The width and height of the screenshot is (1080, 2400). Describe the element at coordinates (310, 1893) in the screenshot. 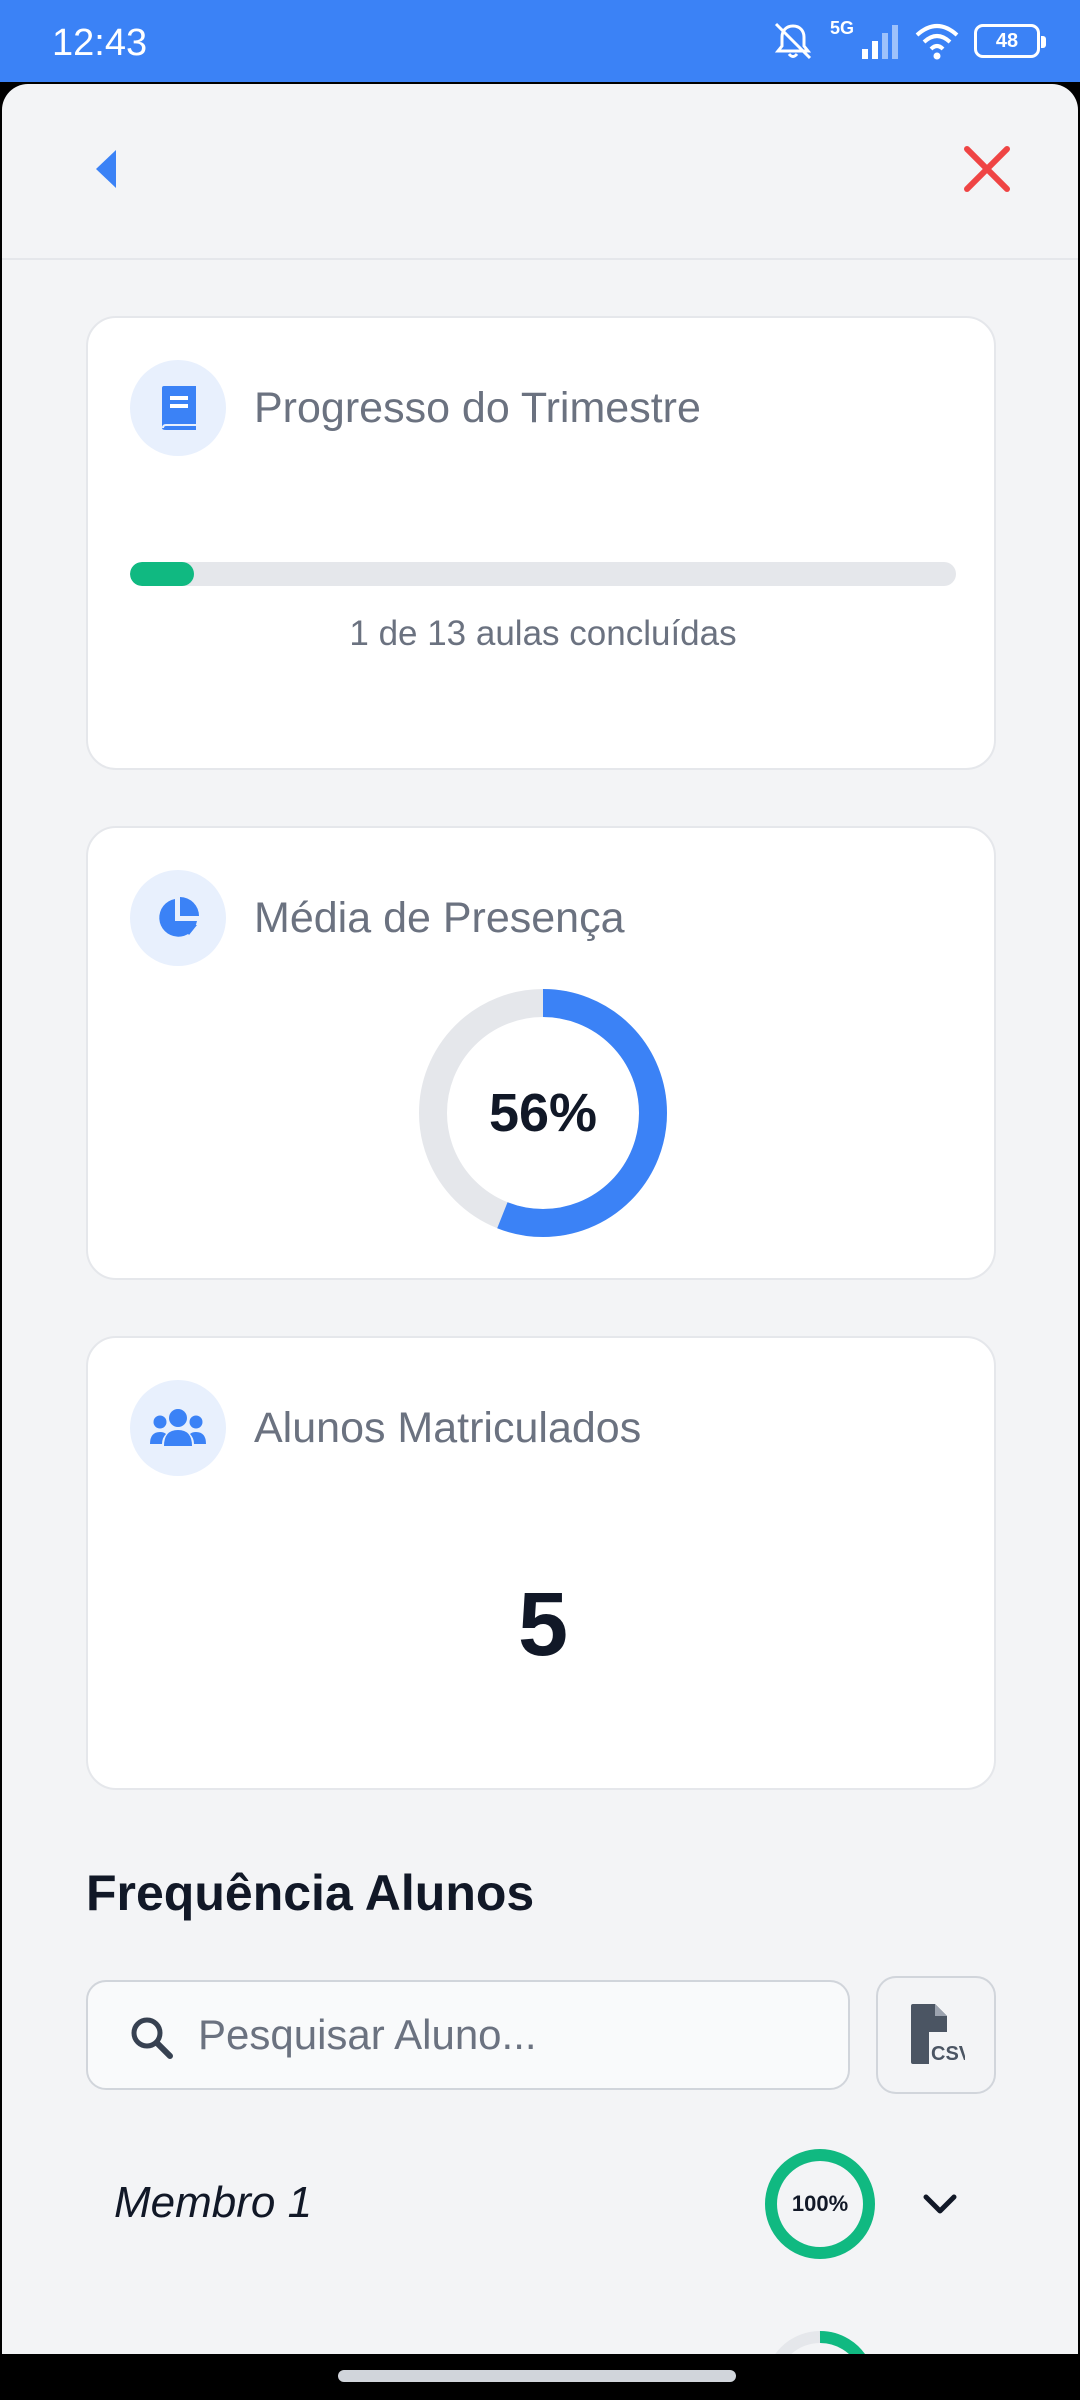

I see `section-title: Frequência Alunos` at that location.